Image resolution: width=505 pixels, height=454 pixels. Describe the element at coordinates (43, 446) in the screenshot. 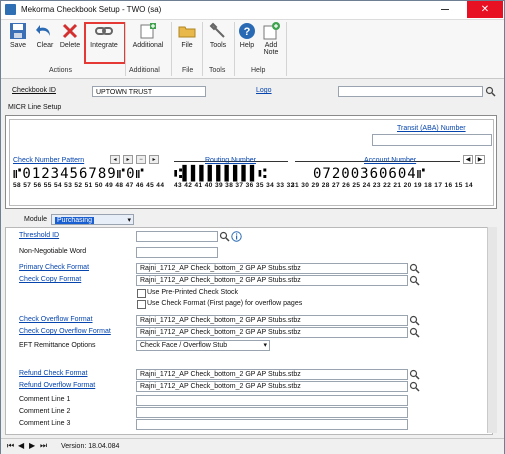

I see `last-record-button: ⏭` at that location.